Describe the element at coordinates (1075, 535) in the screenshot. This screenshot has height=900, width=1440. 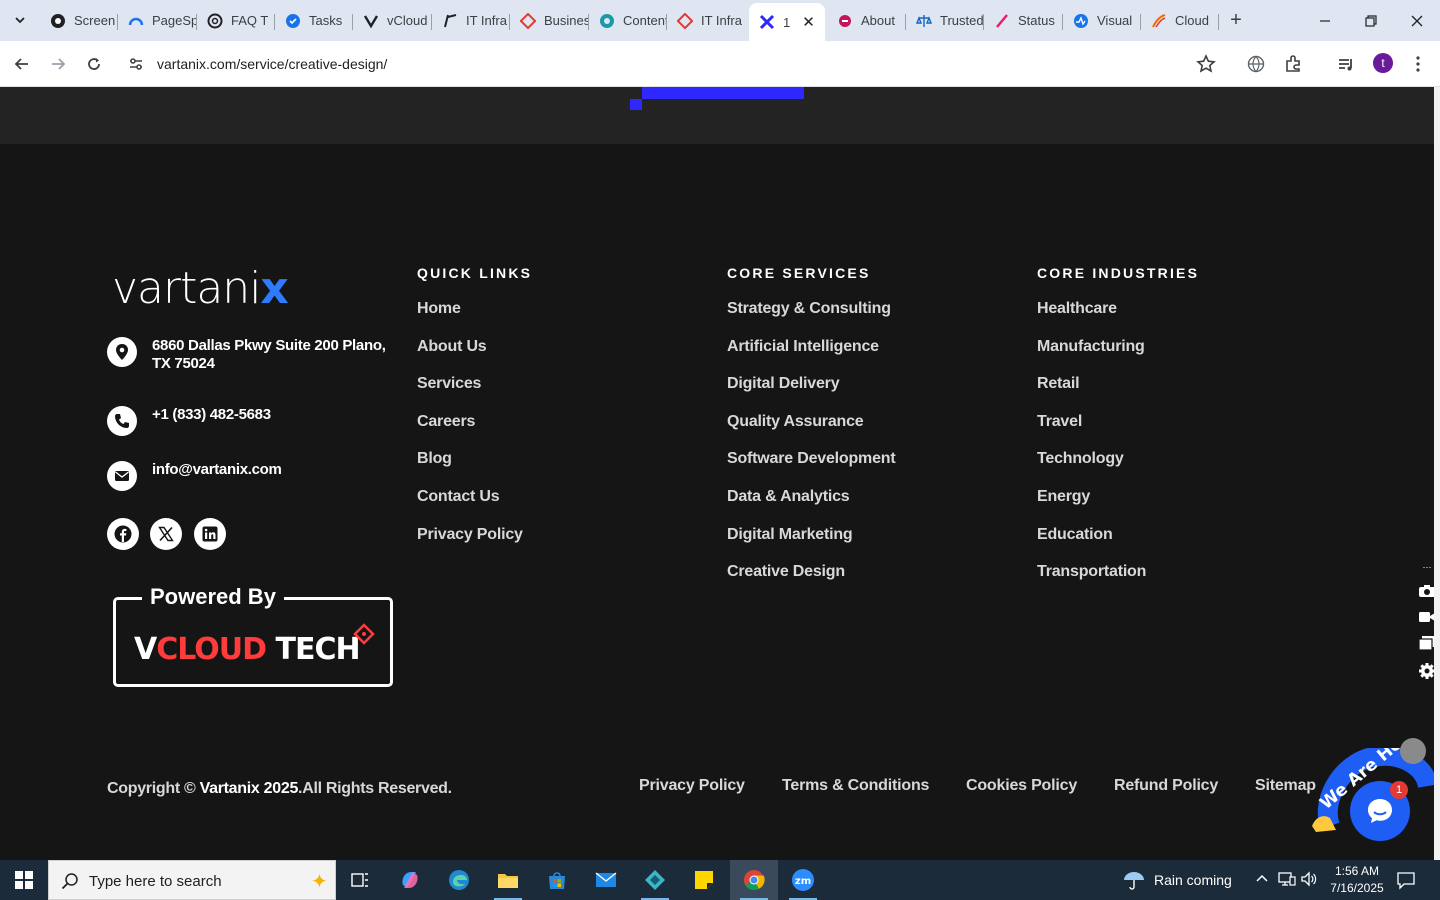
I see `link-education: Education` at that location.